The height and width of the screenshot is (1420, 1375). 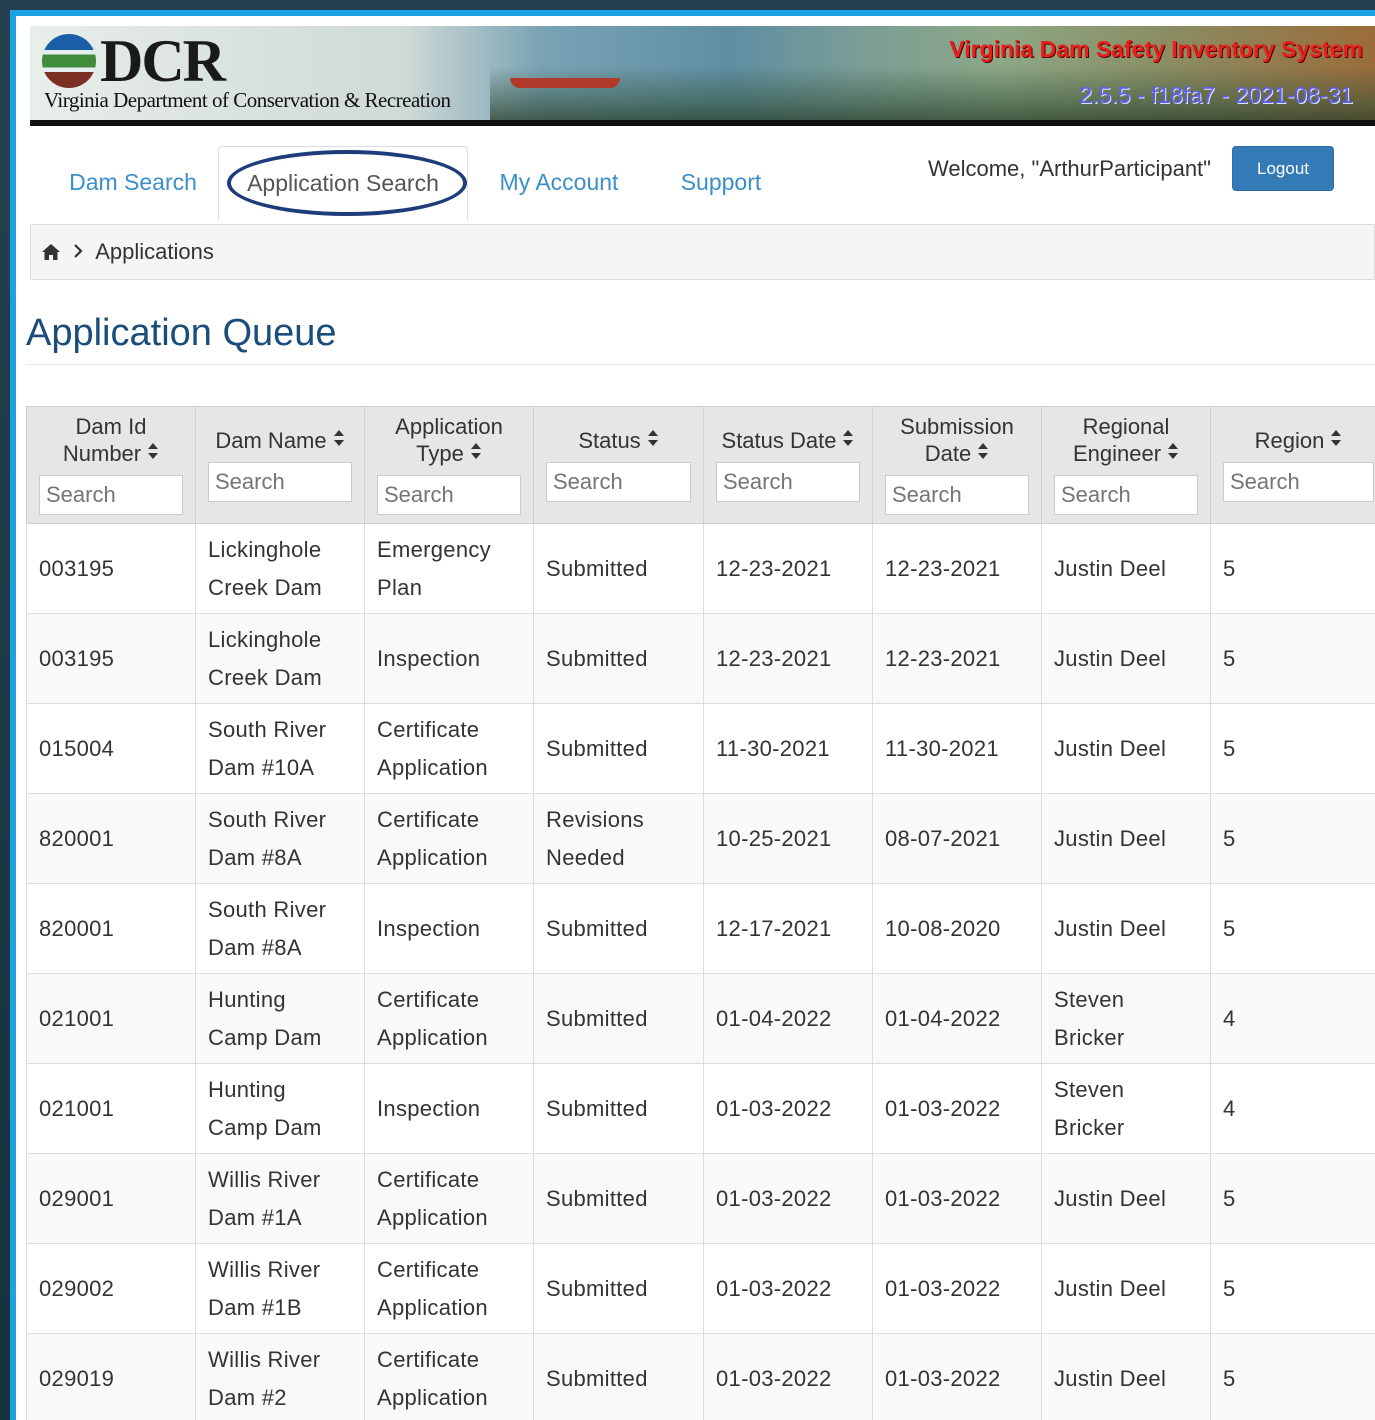 I want to click on cell-submission-date: 11-30-2021, so click(x=957, y=748).